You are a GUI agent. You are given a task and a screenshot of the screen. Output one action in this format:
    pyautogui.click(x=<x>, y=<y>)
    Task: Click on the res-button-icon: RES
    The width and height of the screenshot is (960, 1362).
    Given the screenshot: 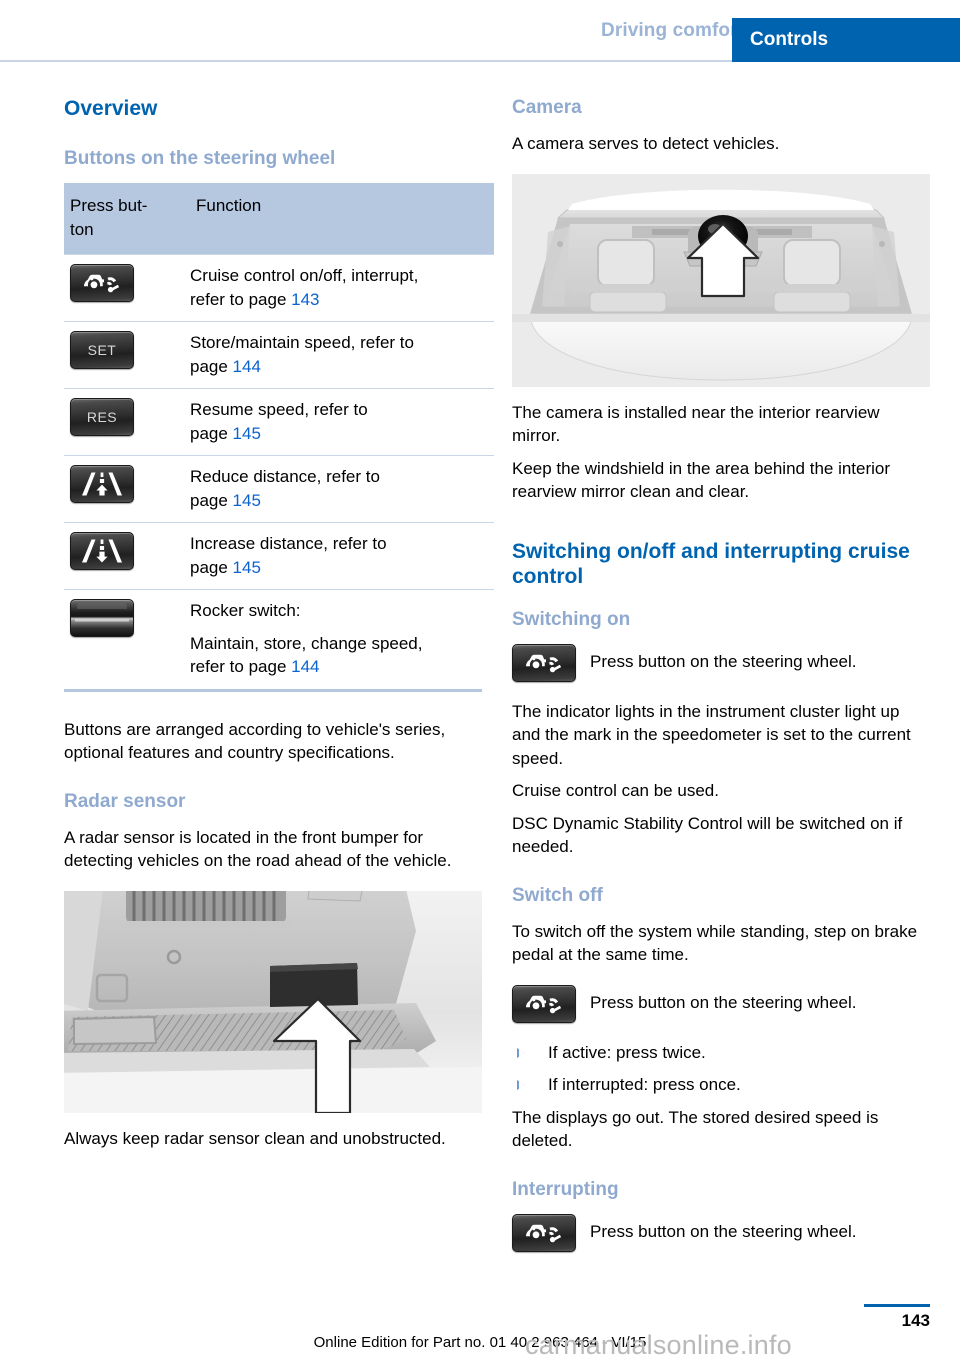 What is the action you would take?
    pyautogui.click(x=102, y=417)
    